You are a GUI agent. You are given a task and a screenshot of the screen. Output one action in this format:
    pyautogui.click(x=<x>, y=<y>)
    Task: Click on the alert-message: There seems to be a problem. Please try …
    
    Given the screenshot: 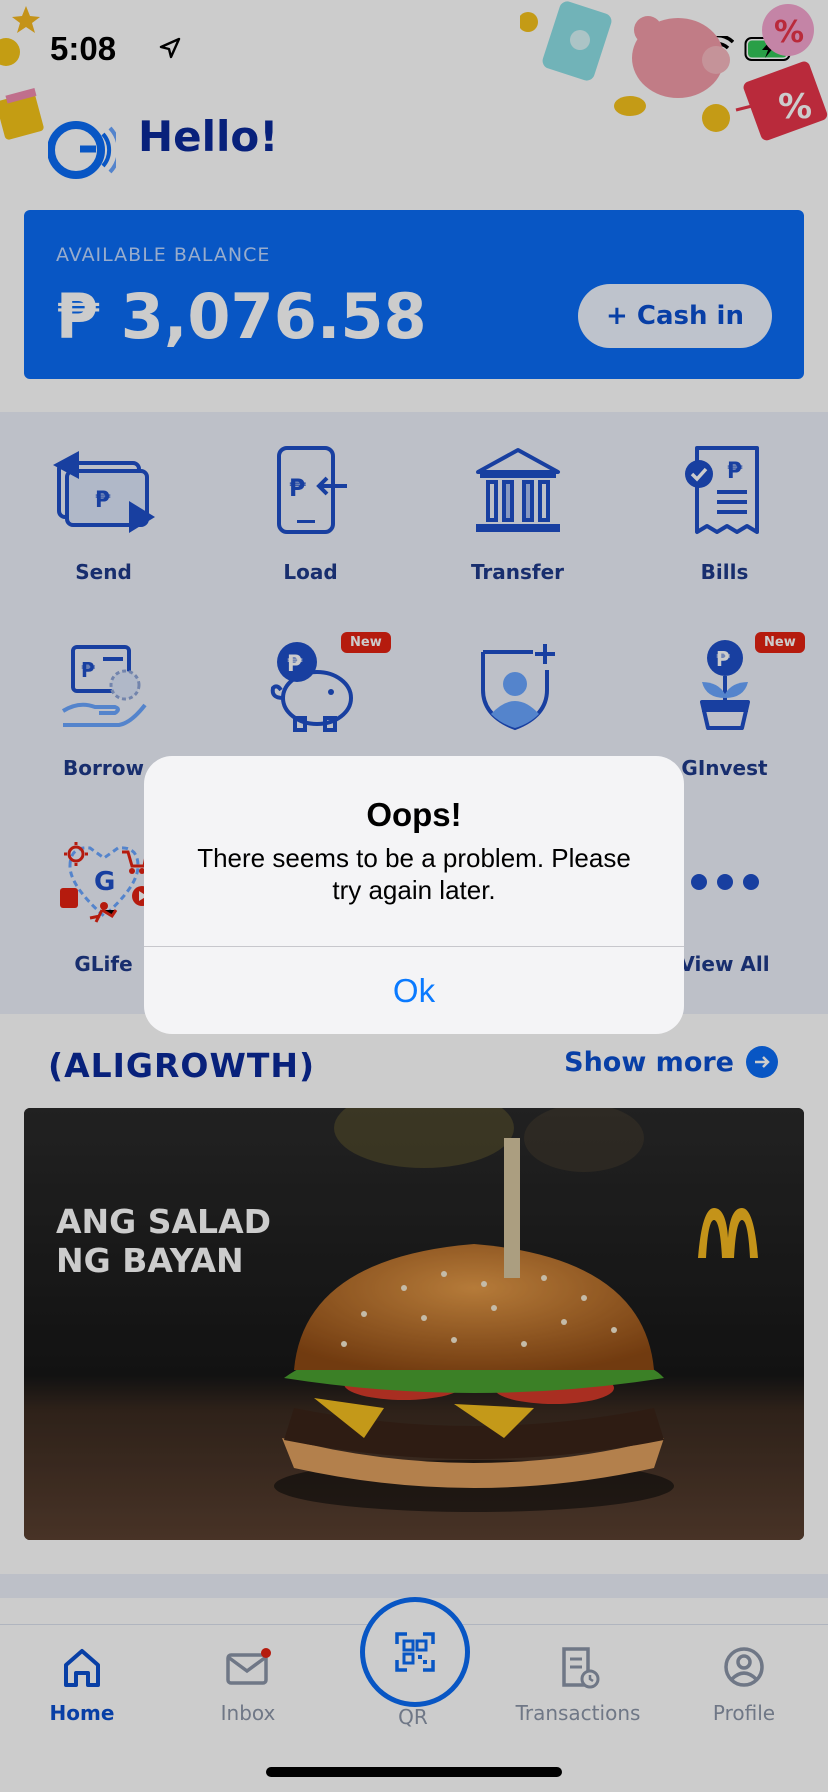 What is the action you would take?
    pyautogui.click(x=414, y=874)
    